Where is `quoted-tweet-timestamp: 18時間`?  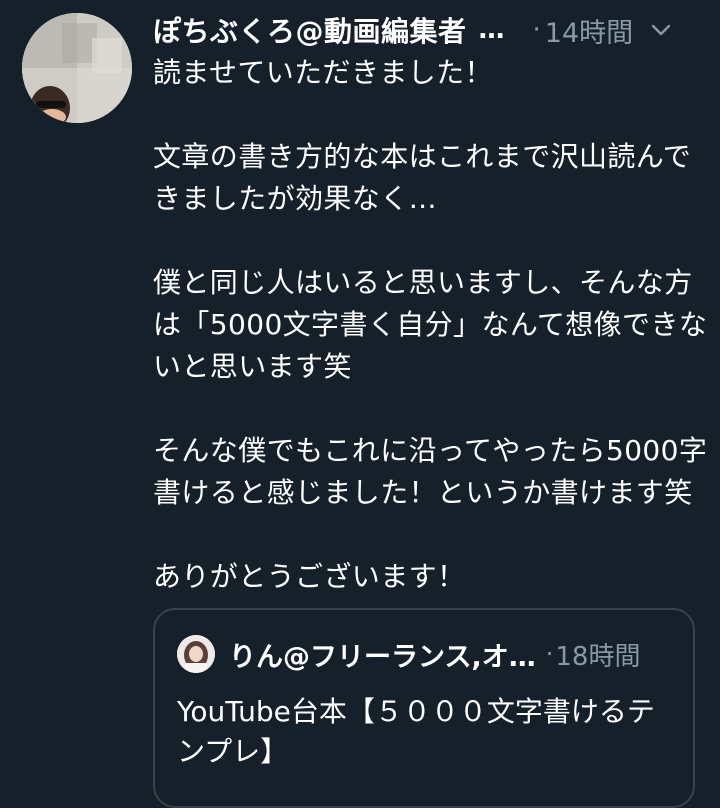 quoted-tweet-timestamp: 18時間 is located at coordinates (598, 656).